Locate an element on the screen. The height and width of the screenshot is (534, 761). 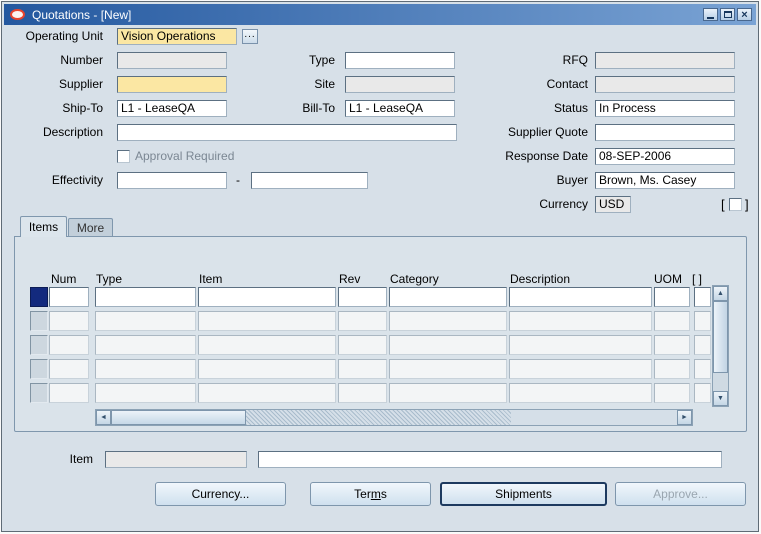
col-header-num: Num is located at coordinates (64, 279).